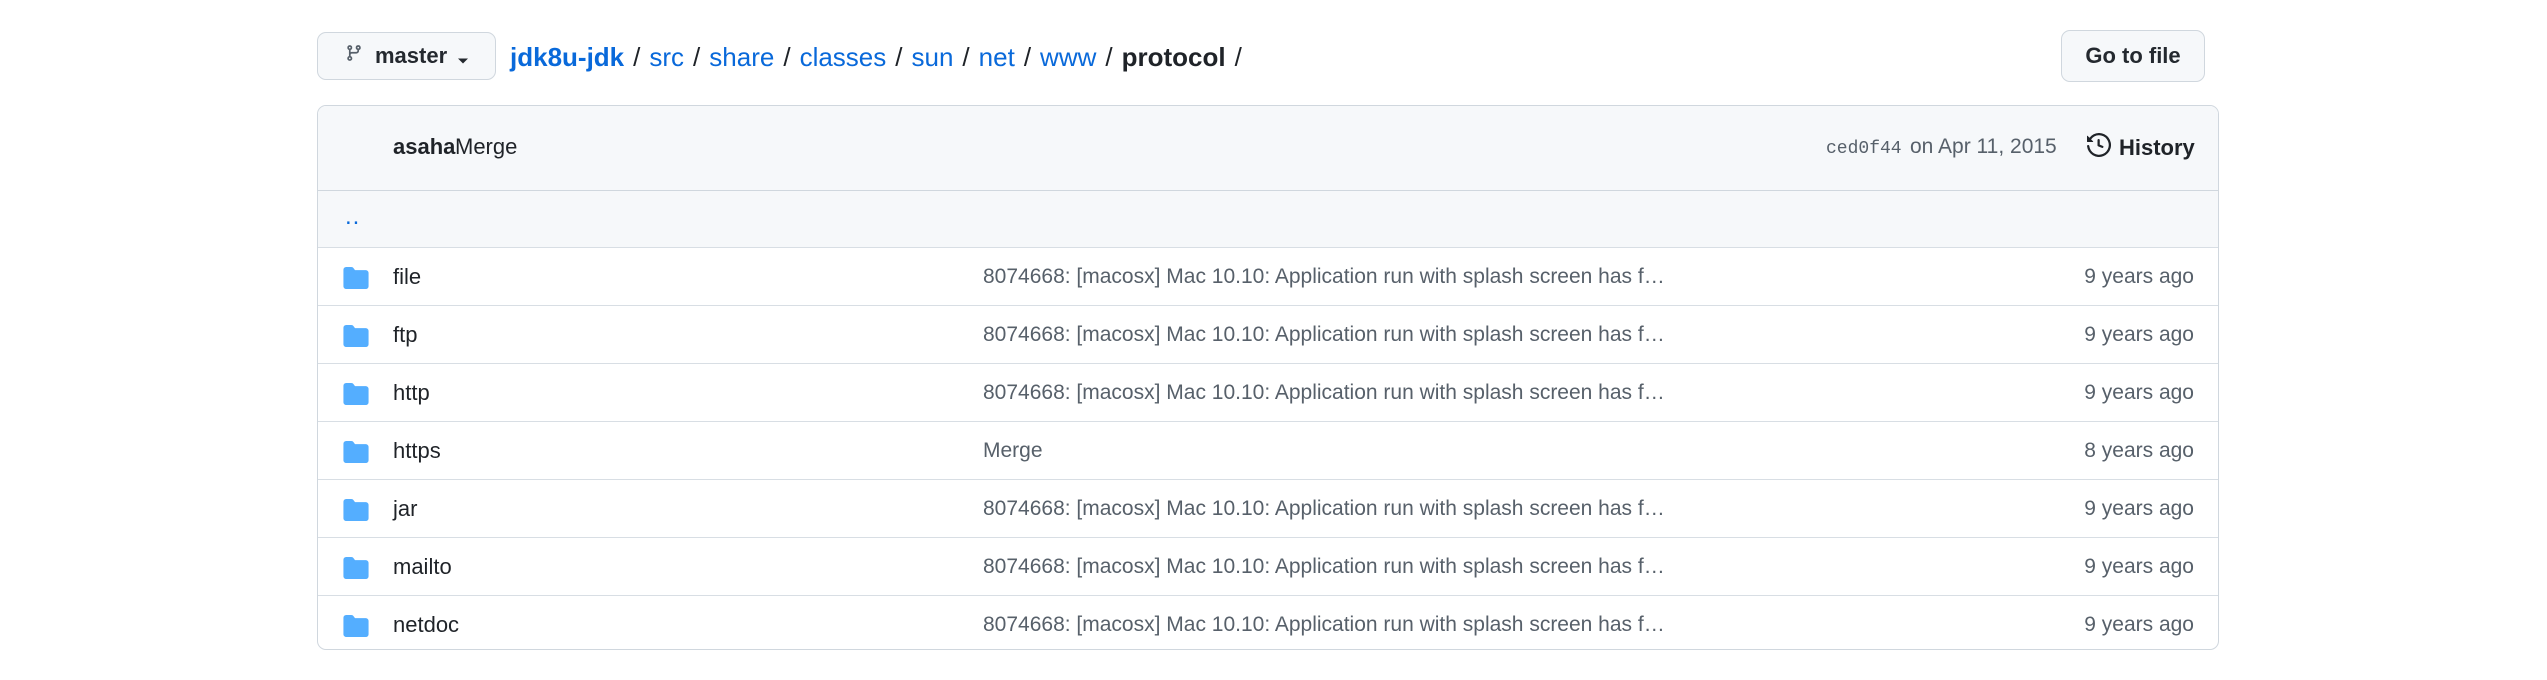 The image size is (2547, 680). What do you see at coordinates (426, 625) in the screenshot?
I see `file-name: netdoc` at bounding box center [426, 625].